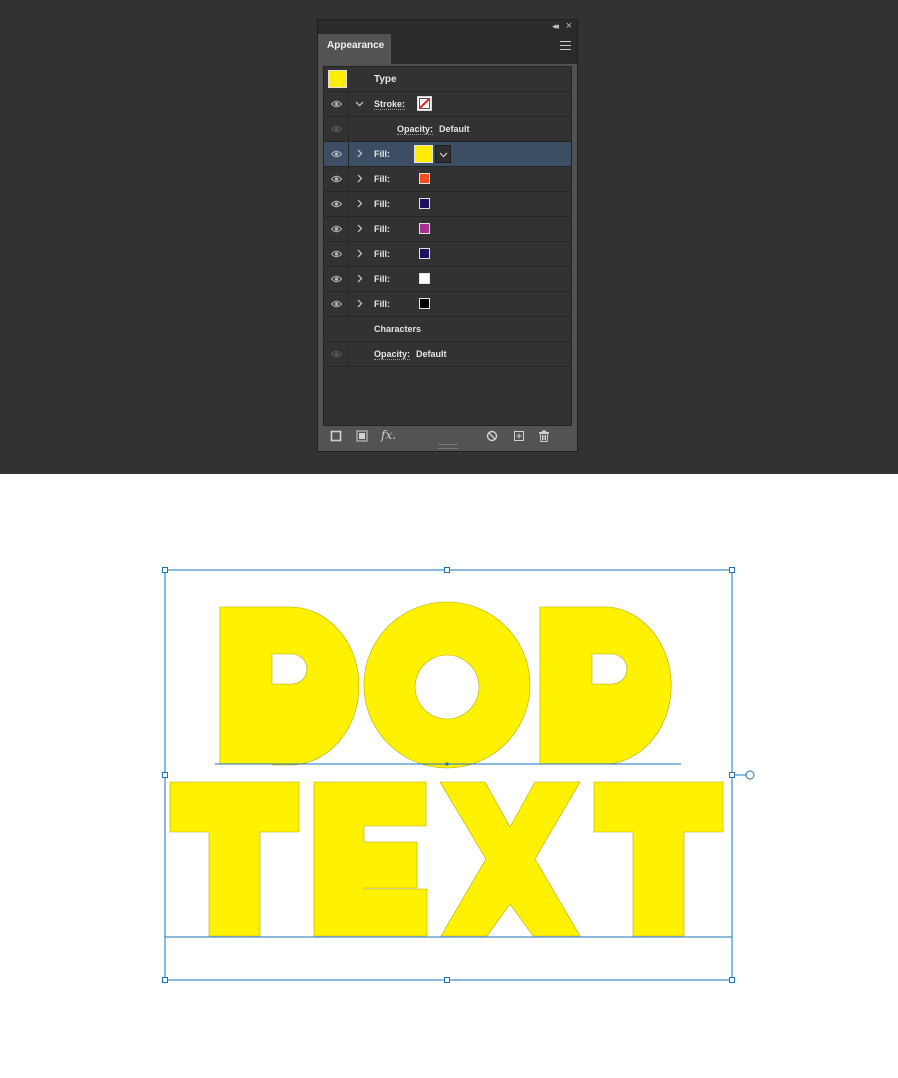 The height and width of the screenshot is (1078, 898). Describe the element at coordinates (447, 436) in the screenshot. I see `panel-bottom-toolbar: fx.` at that location.